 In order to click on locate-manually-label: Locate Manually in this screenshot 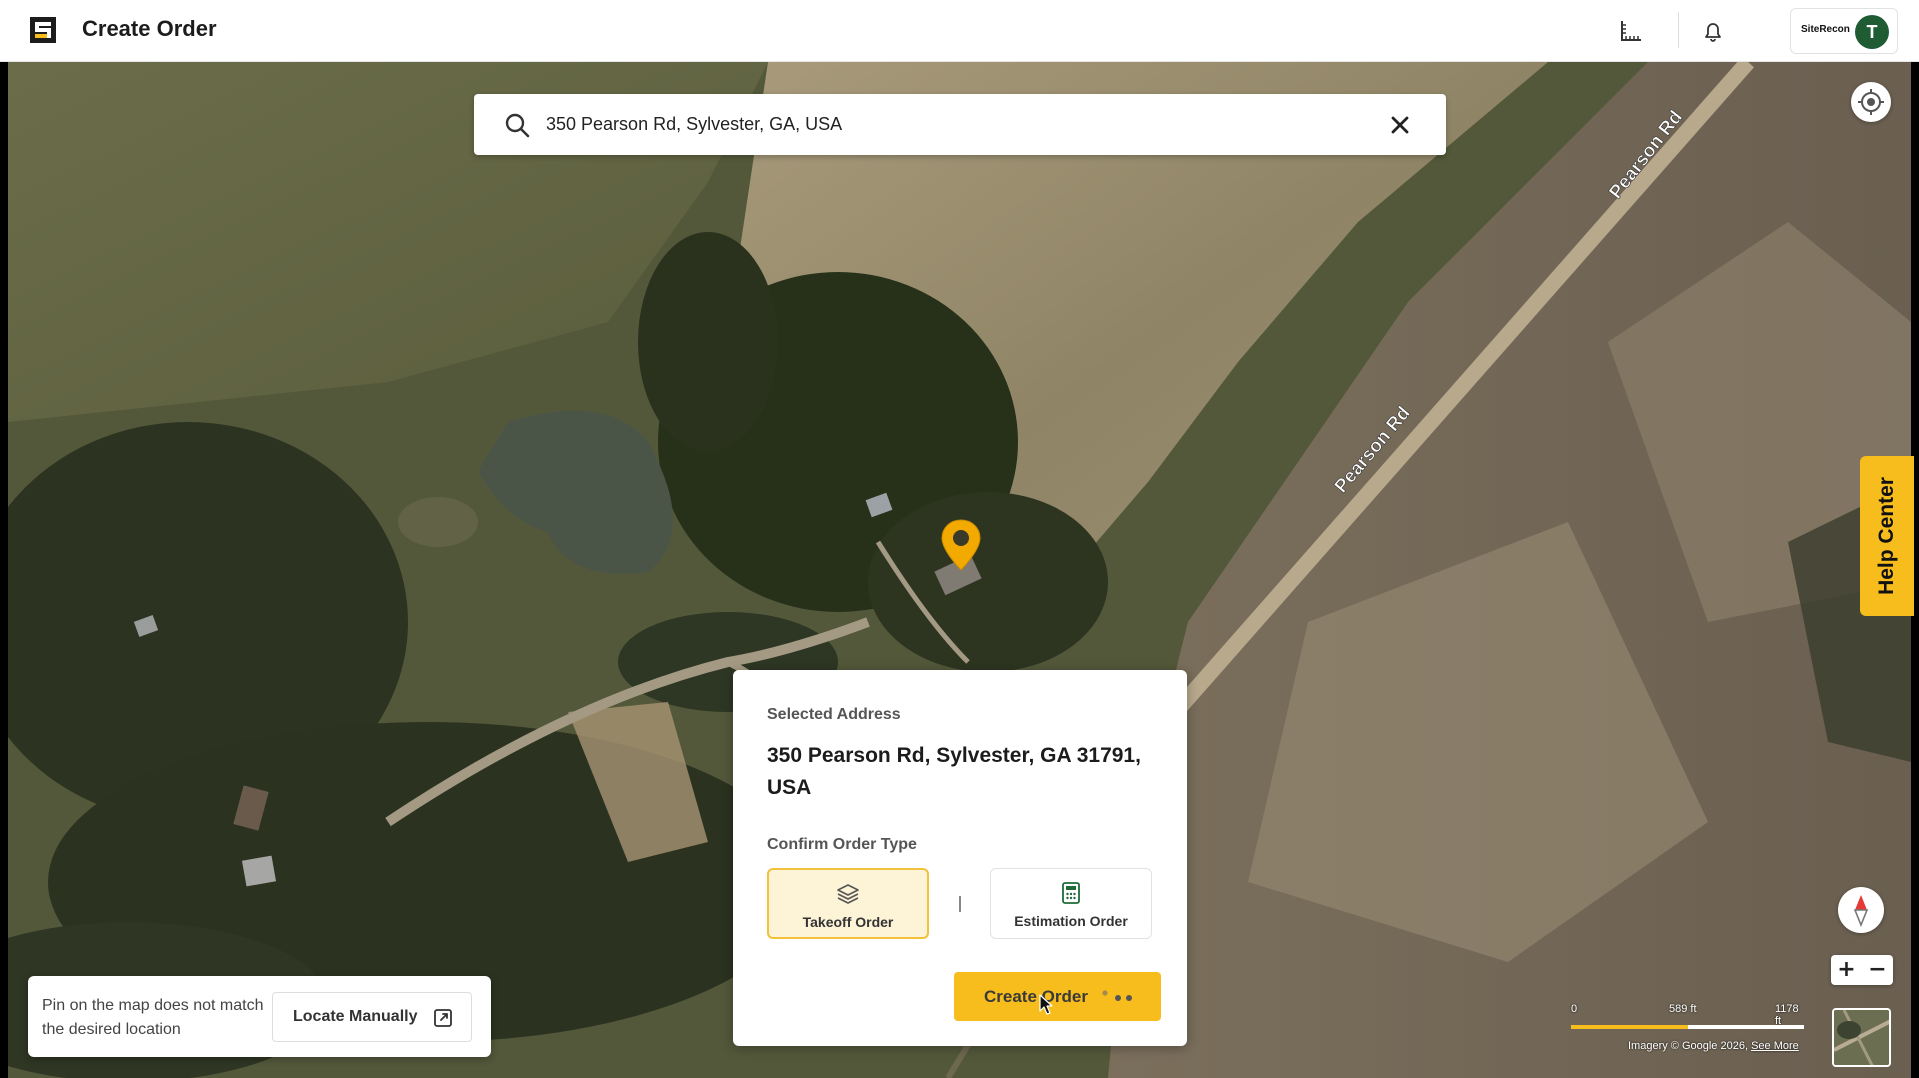, I will do `click(355, 1016)`.